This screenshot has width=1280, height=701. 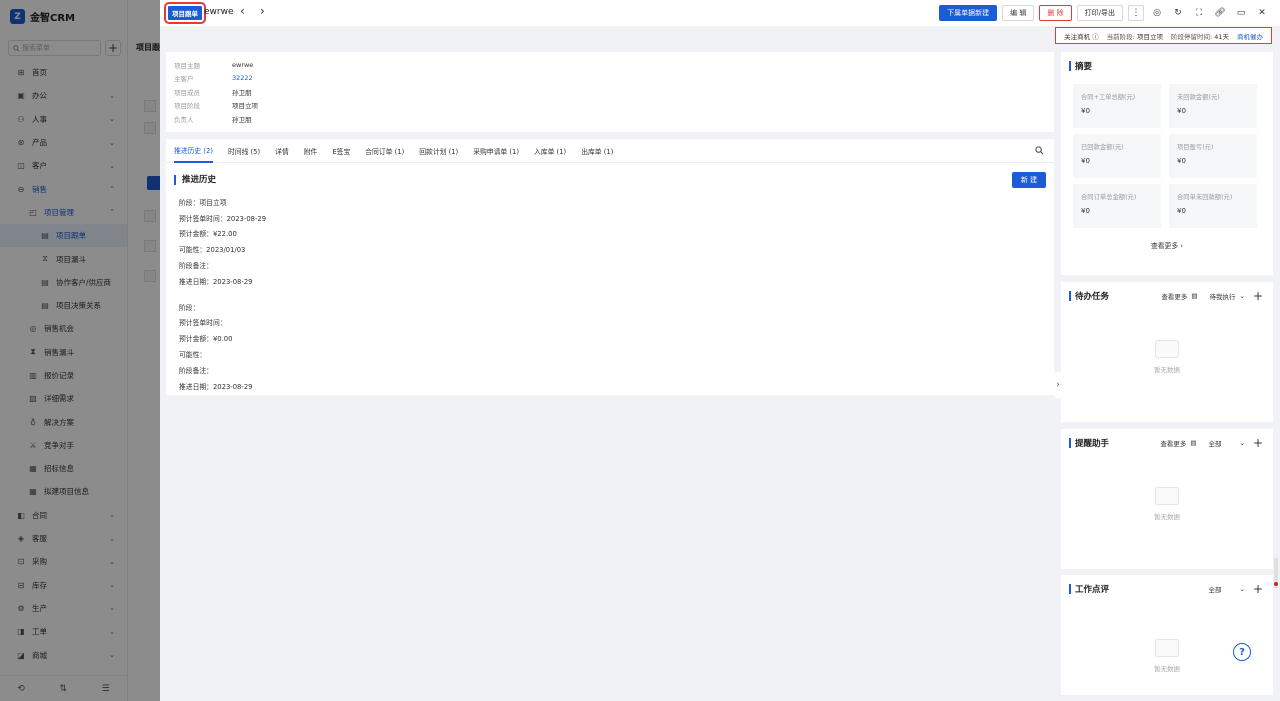 What do you see at coordinates (193, 151) in the screenshot?
I see `detail-tab: 推进历史 (2)` at bounding box center [193, 151].